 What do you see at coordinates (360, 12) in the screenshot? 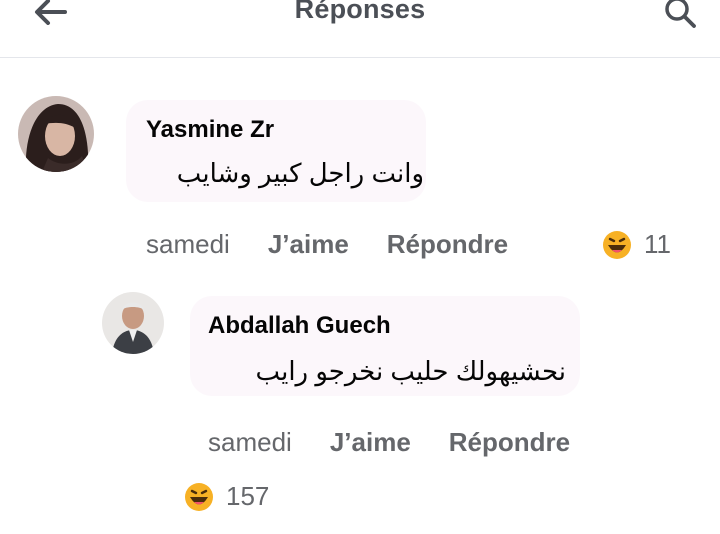
I see `page-title: Réponses` at bounding box center [360, 12].